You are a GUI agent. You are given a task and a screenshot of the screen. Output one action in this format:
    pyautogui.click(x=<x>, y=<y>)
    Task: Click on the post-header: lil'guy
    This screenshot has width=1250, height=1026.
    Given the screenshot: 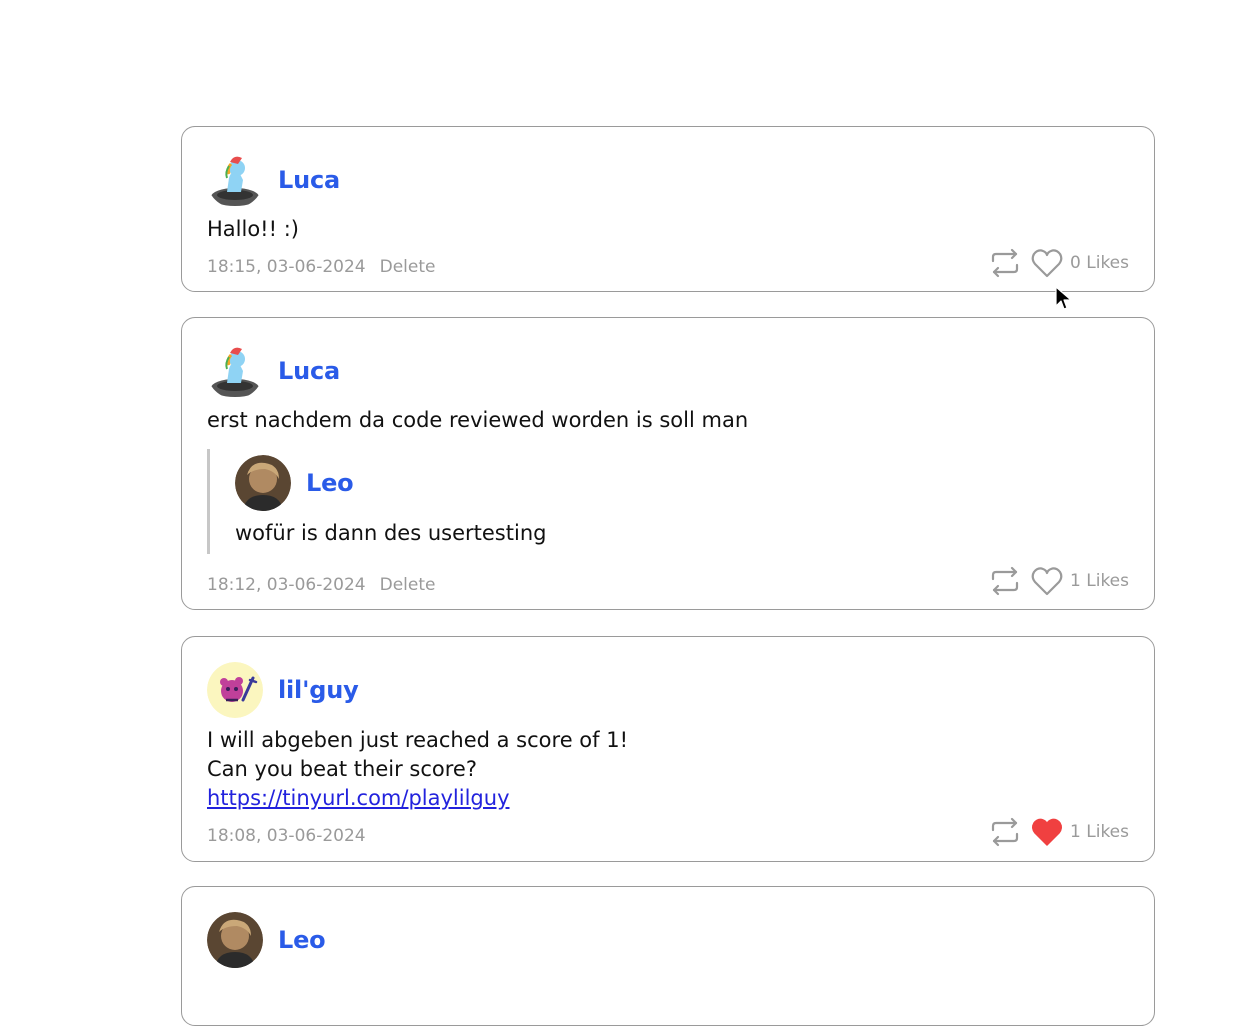 What is the action you would take?
    pyautogui.click(x=283, y=690)
    